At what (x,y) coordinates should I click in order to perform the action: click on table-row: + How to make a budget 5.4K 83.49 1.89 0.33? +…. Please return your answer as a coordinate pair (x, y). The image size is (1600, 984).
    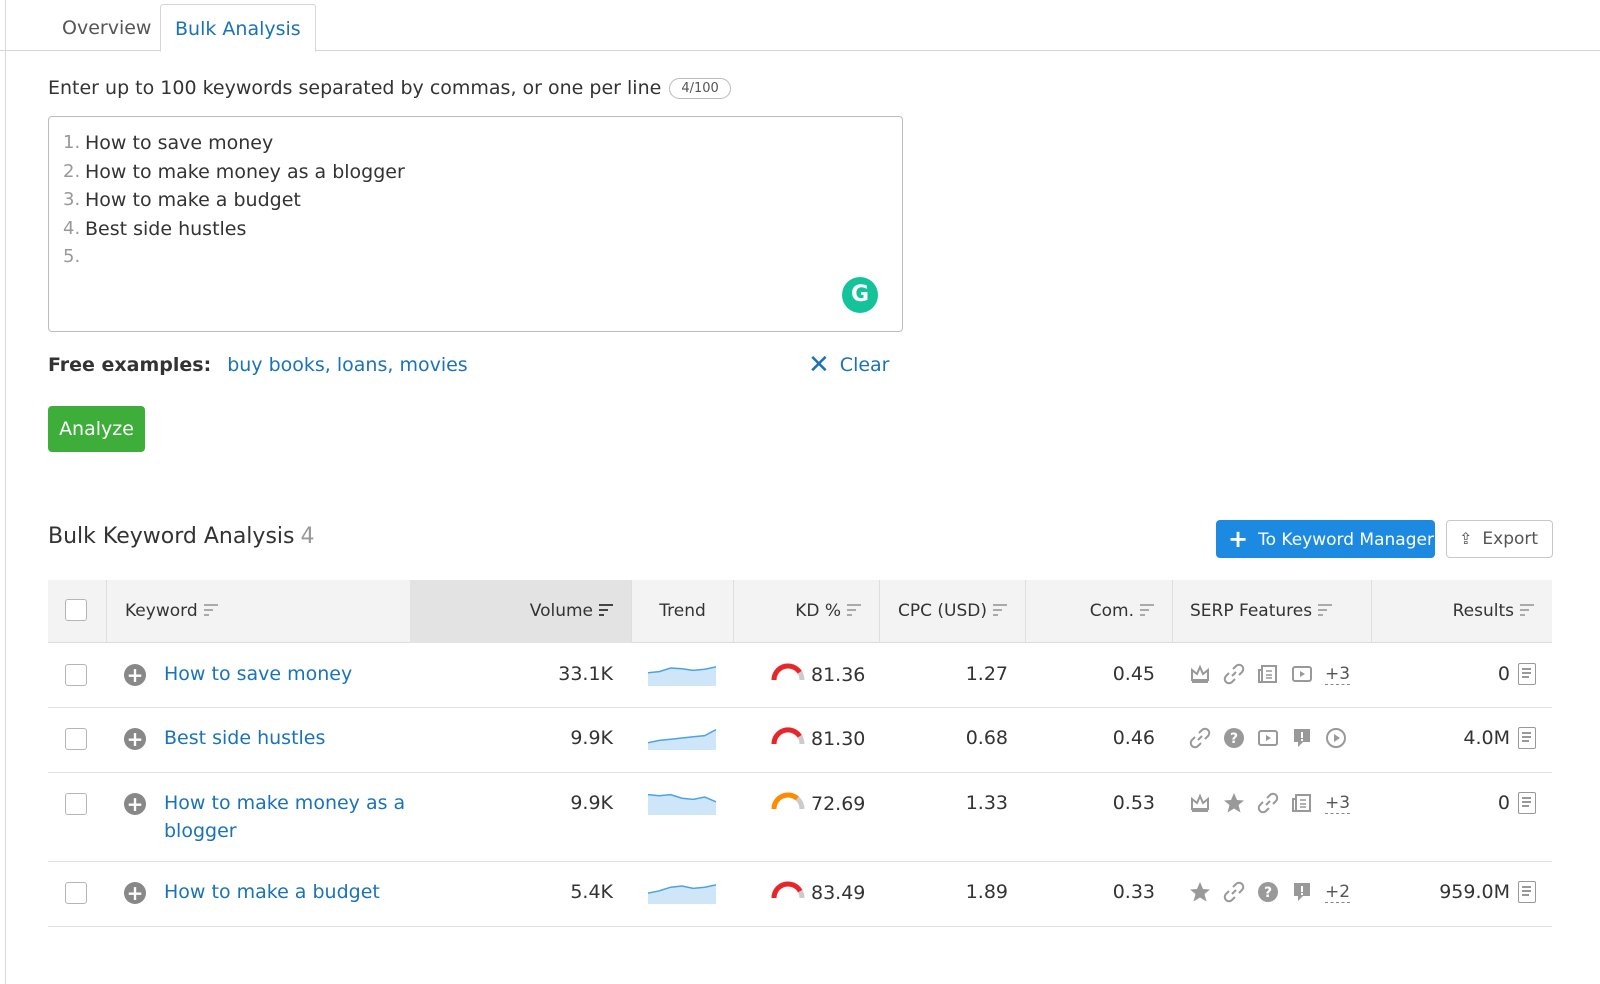
    Looking at the image, I should click on (800, 894).